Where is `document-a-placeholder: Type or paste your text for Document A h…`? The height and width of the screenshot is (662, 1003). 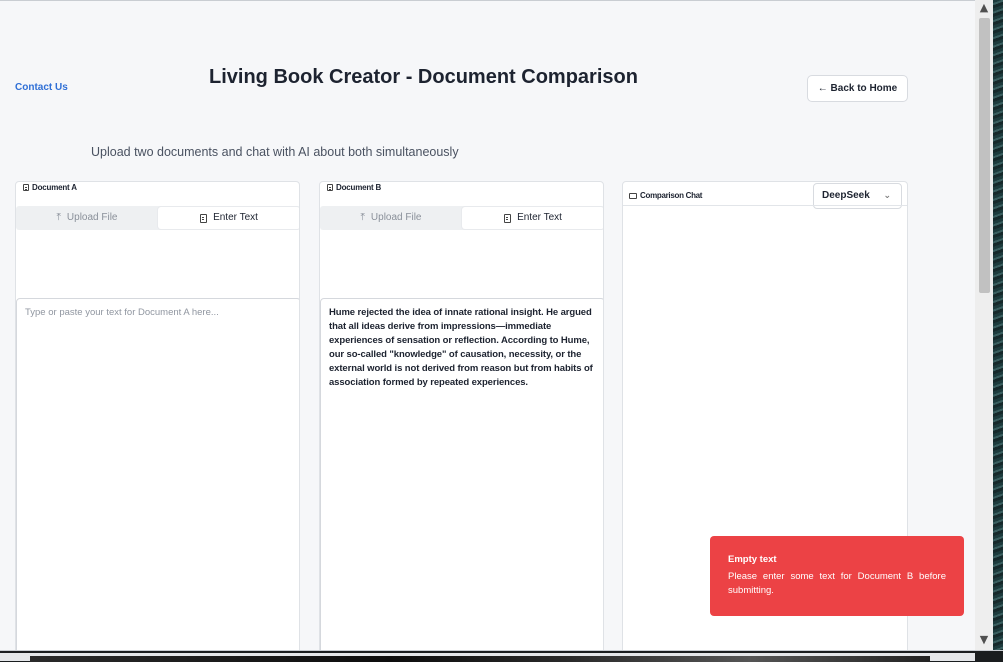 document-a-placeholder: Type or paste your text for Document A h… is located at coordinates (122, 312).